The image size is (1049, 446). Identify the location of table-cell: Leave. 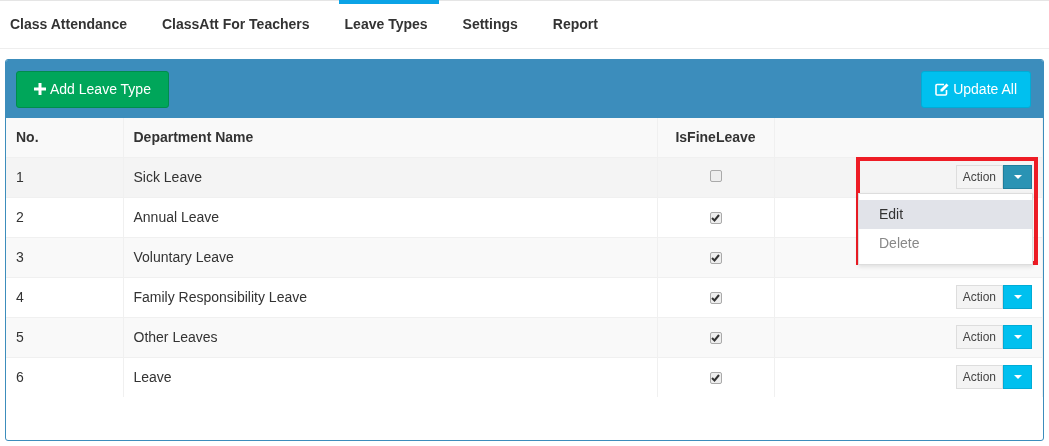
(152, 376).